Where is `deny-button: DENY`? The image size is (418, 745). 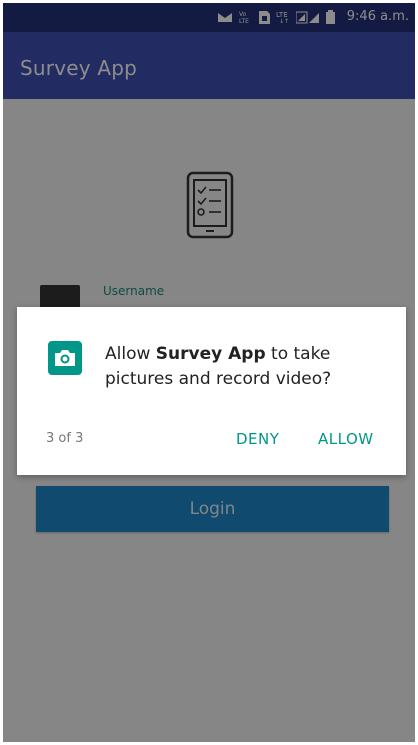 deny-button: DENY is located at coordinates (257, 439).